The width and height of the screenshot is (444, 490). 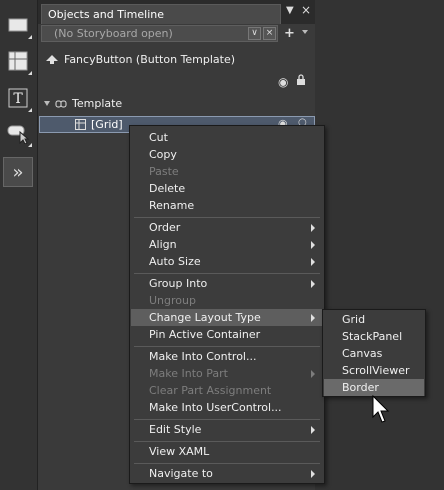 I want to click on template-label: Template, so click(x=97, y=103).